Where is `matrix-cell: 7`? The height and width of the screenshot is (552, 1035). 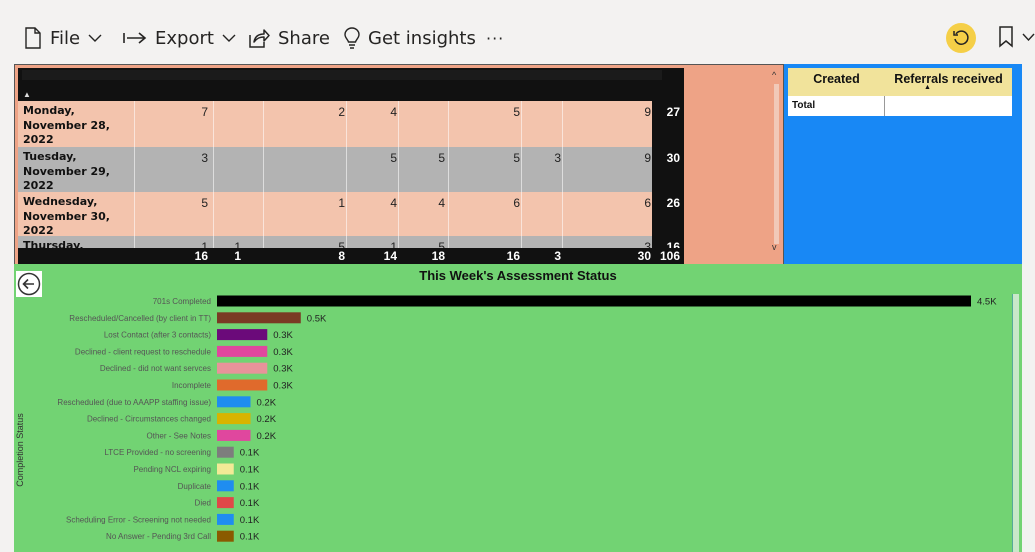
matrix-cell: 7 is located at coordinates (204, 112).